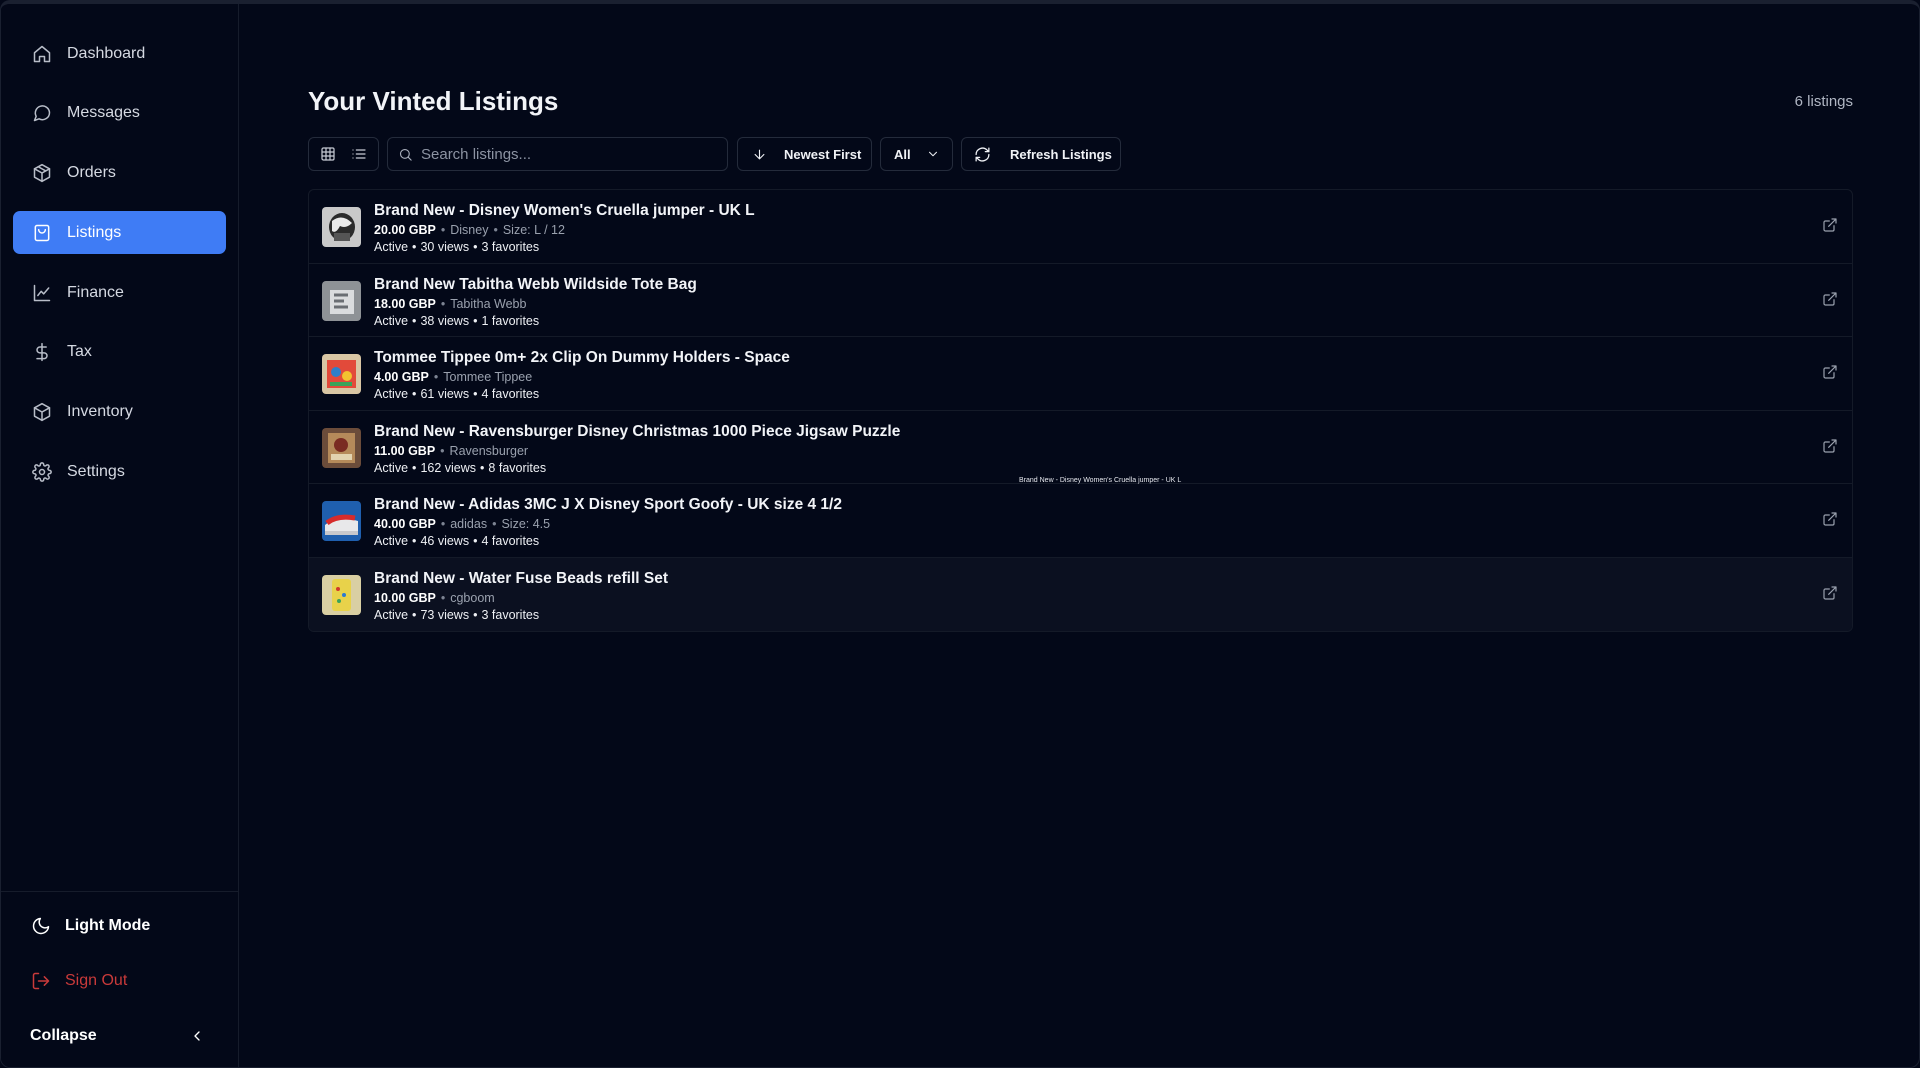  What do you see at coordinates (119, 233) in the screenshot?
I see `sidebar-item-listings: Listings` at bounding box center [119, 233].